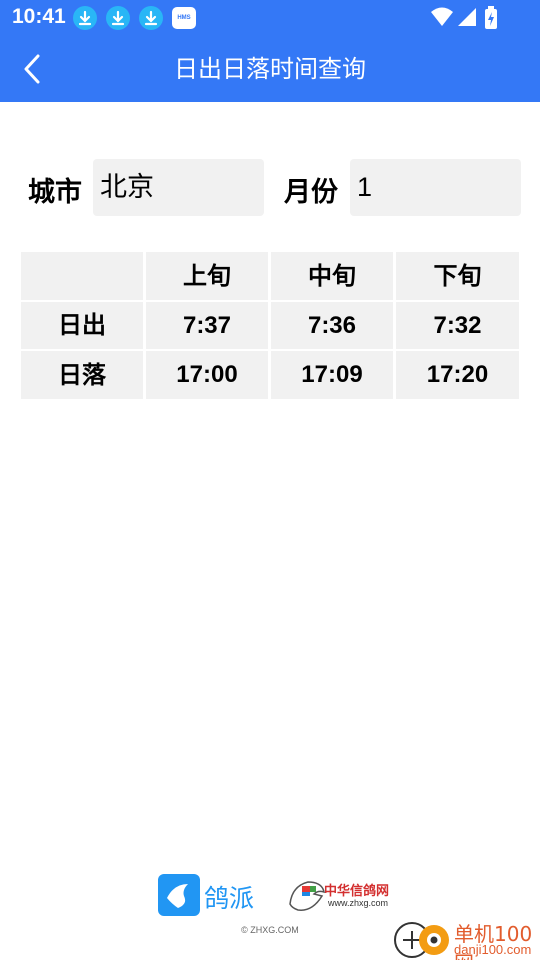 Image resolution: width=540 pixels, height=960 pixels. I want to click on gepai-brand: 鸽派, so click(229, 898).